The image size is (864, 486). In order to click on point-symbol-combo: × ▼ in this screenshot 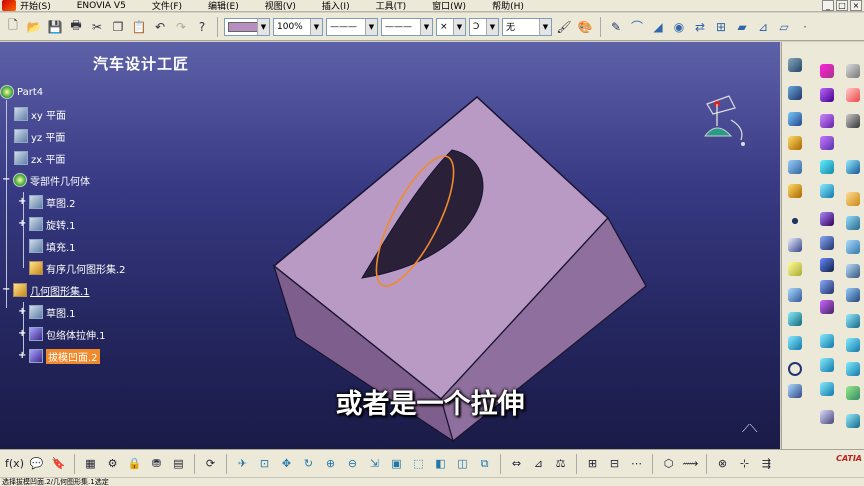, I will do `click(451, 26)`.